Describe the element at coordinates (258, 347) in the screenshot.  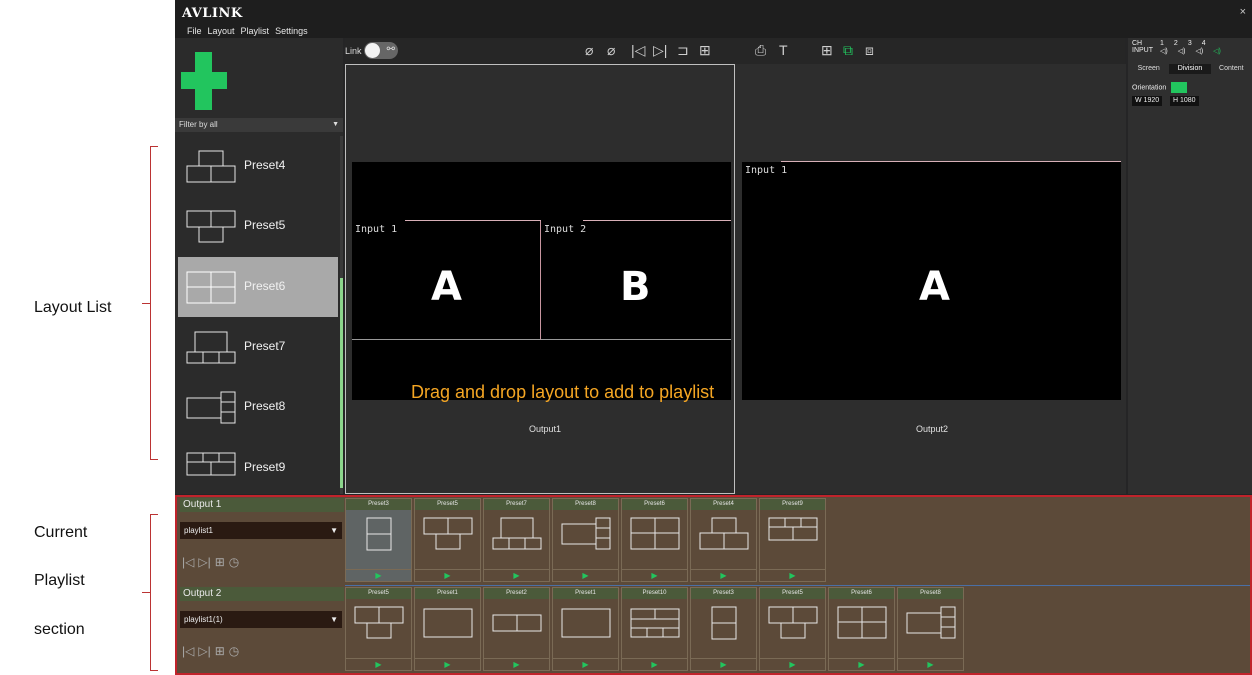
I see `layout-list-item: Preset7` at that location.